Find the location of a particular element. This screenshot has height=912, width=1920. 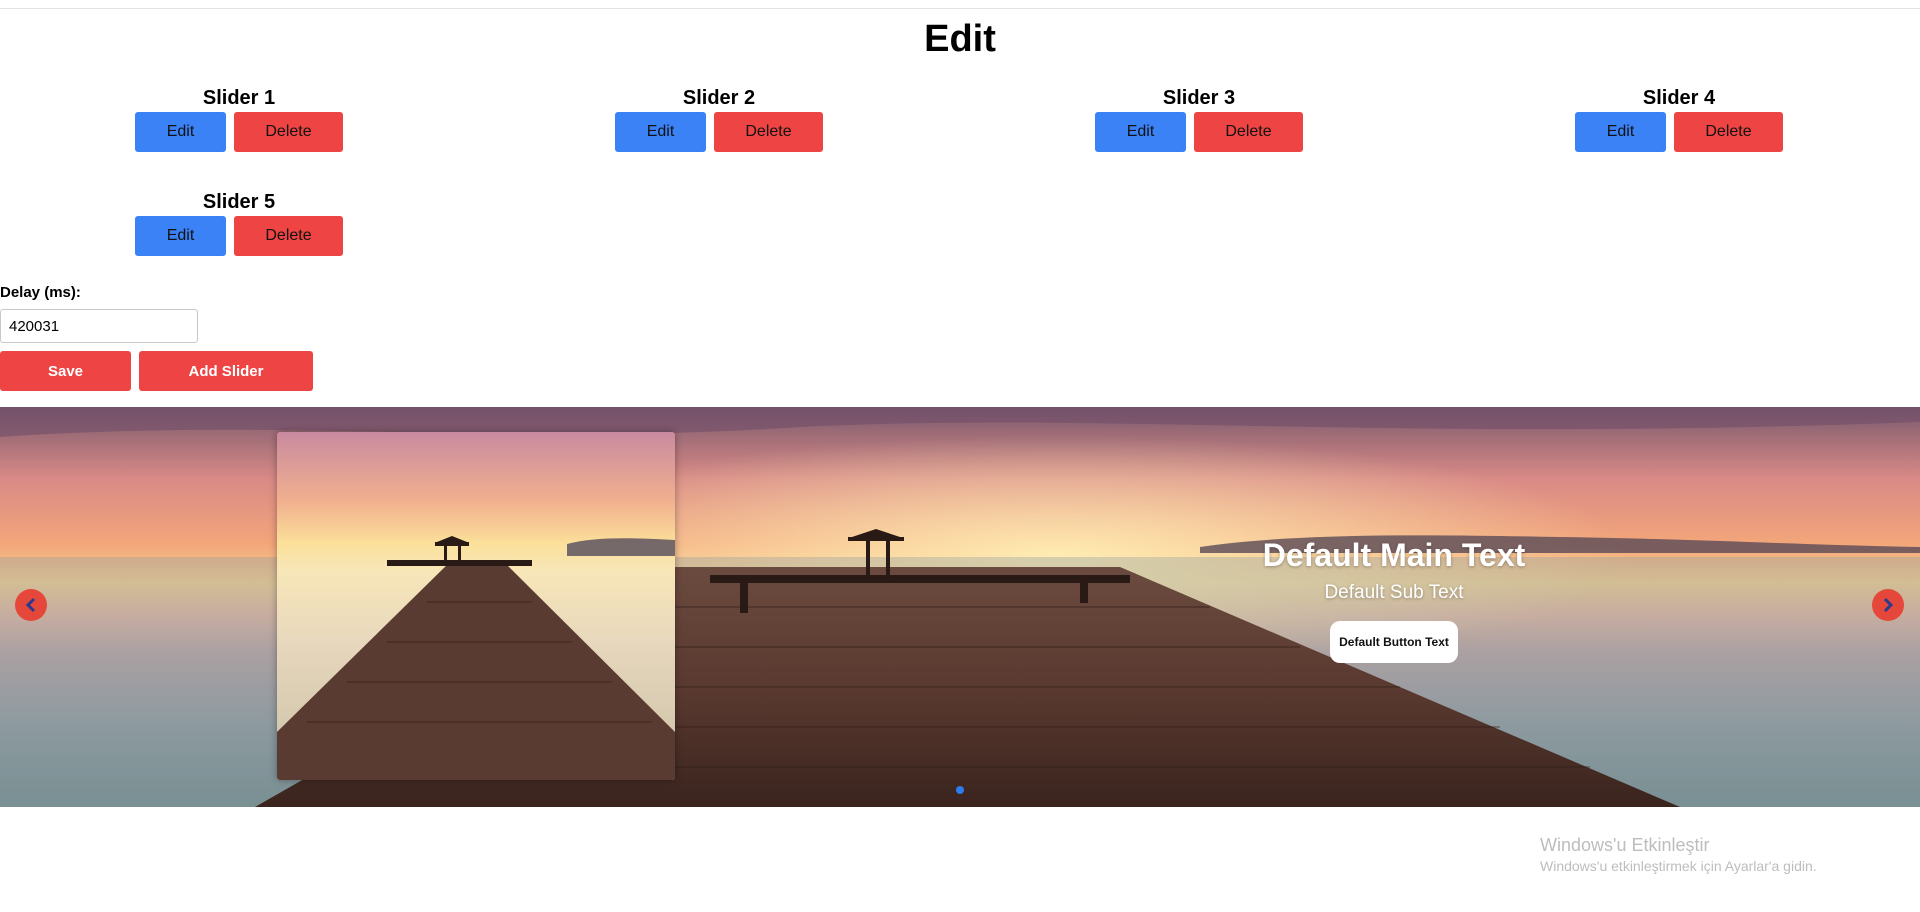

carousel-prev-button is located at coordinates (31, 605).